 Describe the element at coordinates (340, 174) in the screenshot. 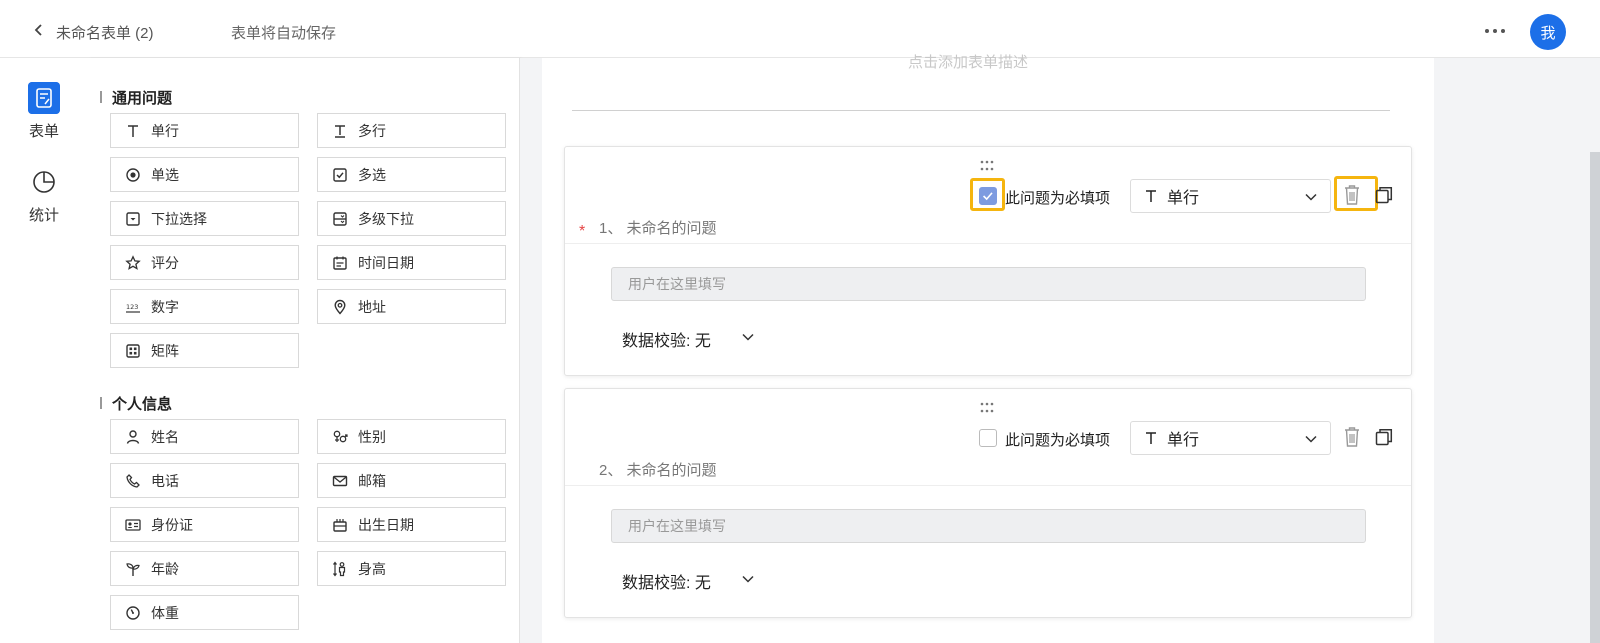

I see `checkbox-icon` at that location.